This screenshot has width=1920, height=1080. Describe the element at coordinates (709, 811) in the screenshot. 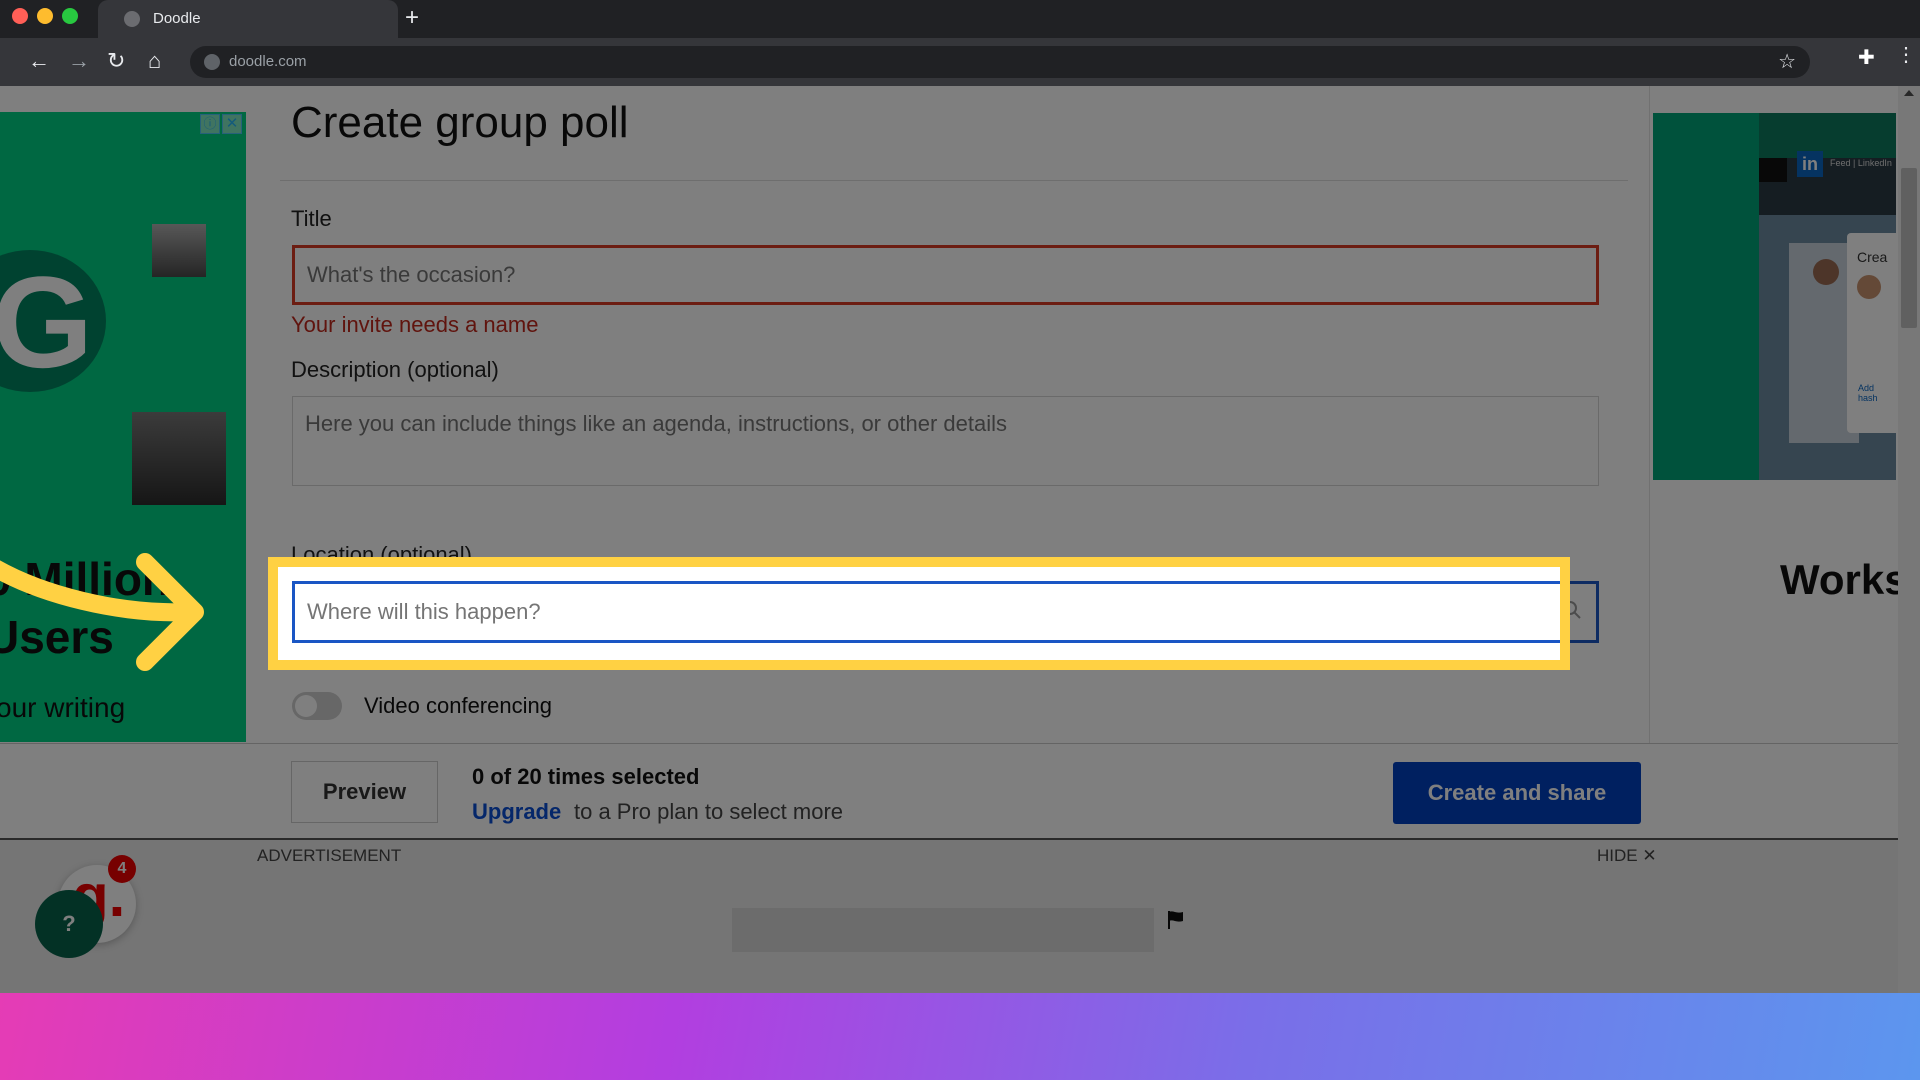

I see `upgrade-description: to a Pro plan to select more` at that location.